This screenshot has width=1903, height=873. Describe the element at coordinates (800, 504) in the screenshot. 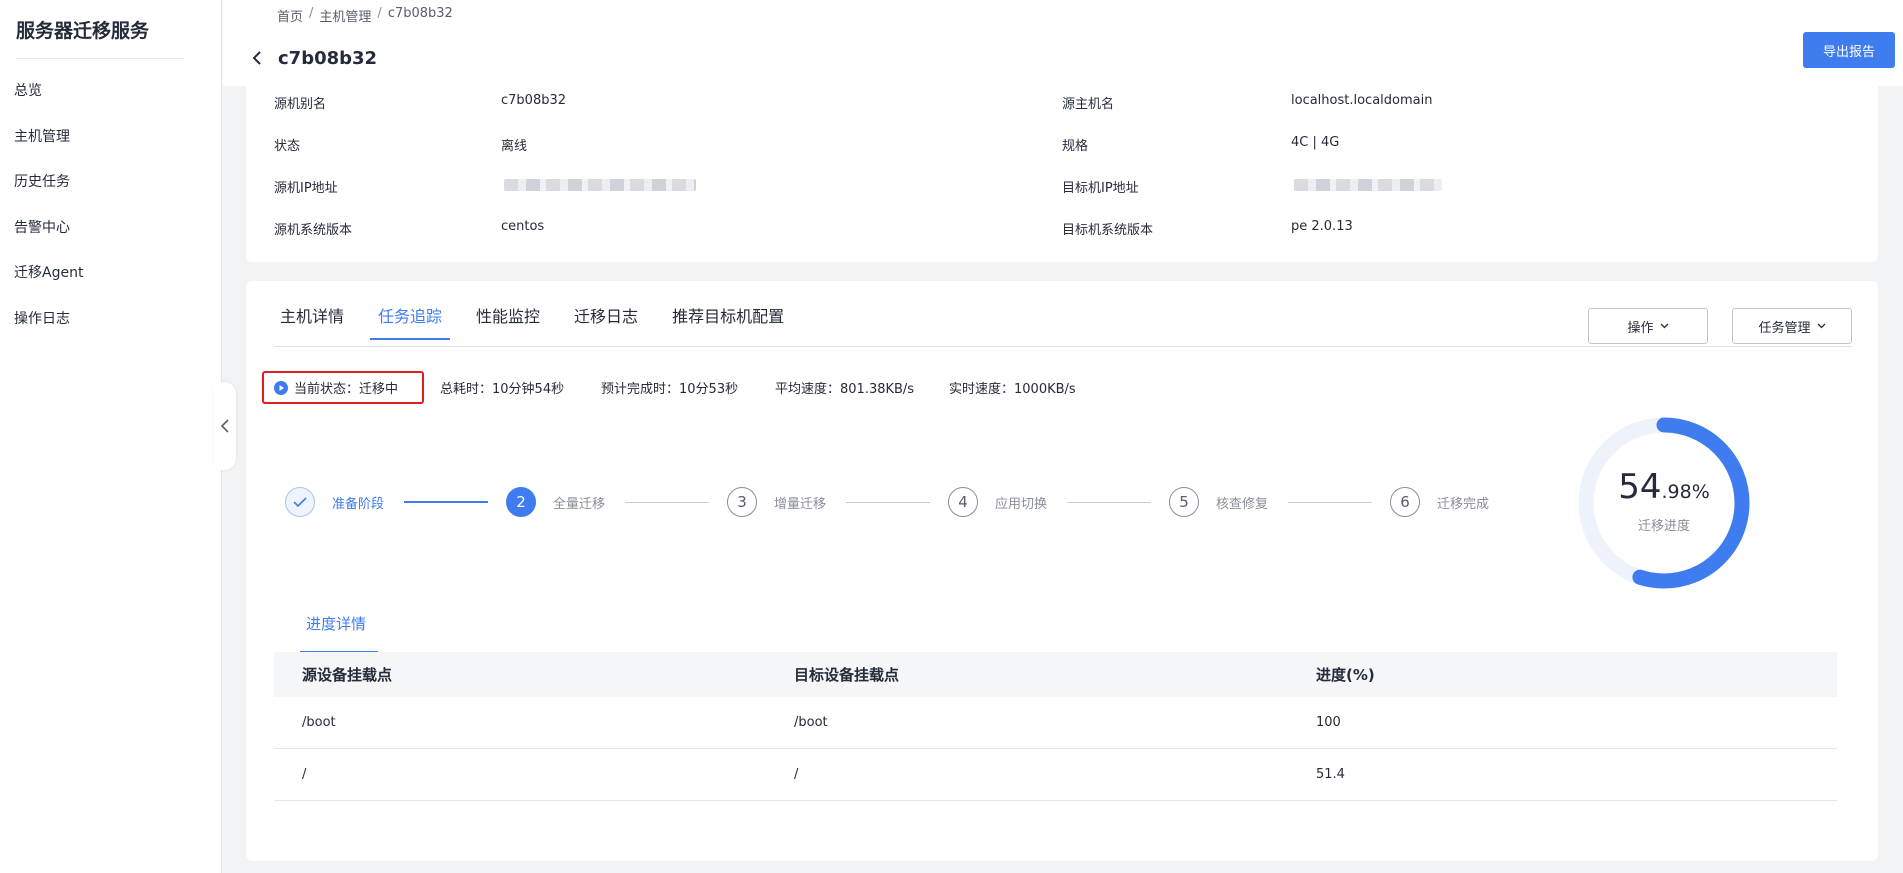

I see `step-3-label: 增量迁移` at that location.